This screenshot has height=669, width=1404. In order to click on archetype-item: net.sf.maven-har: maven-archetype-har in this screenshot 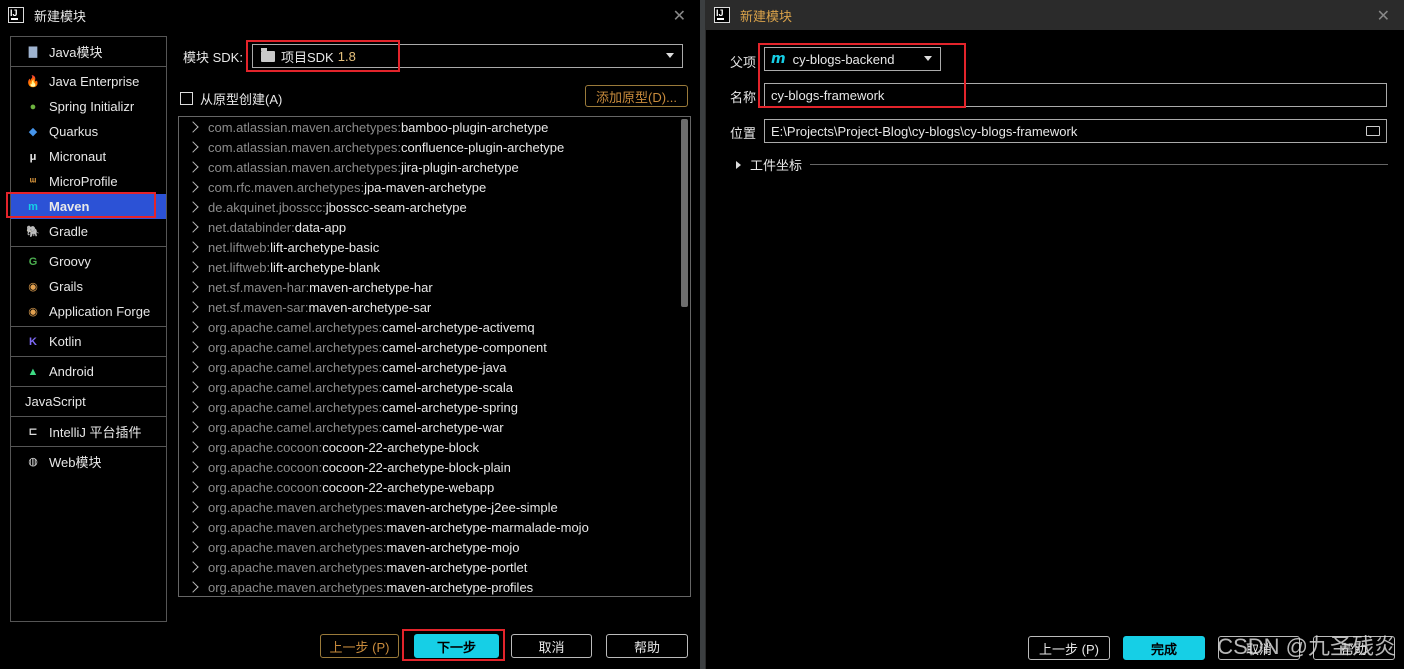, I will do `click(434, 287)`.